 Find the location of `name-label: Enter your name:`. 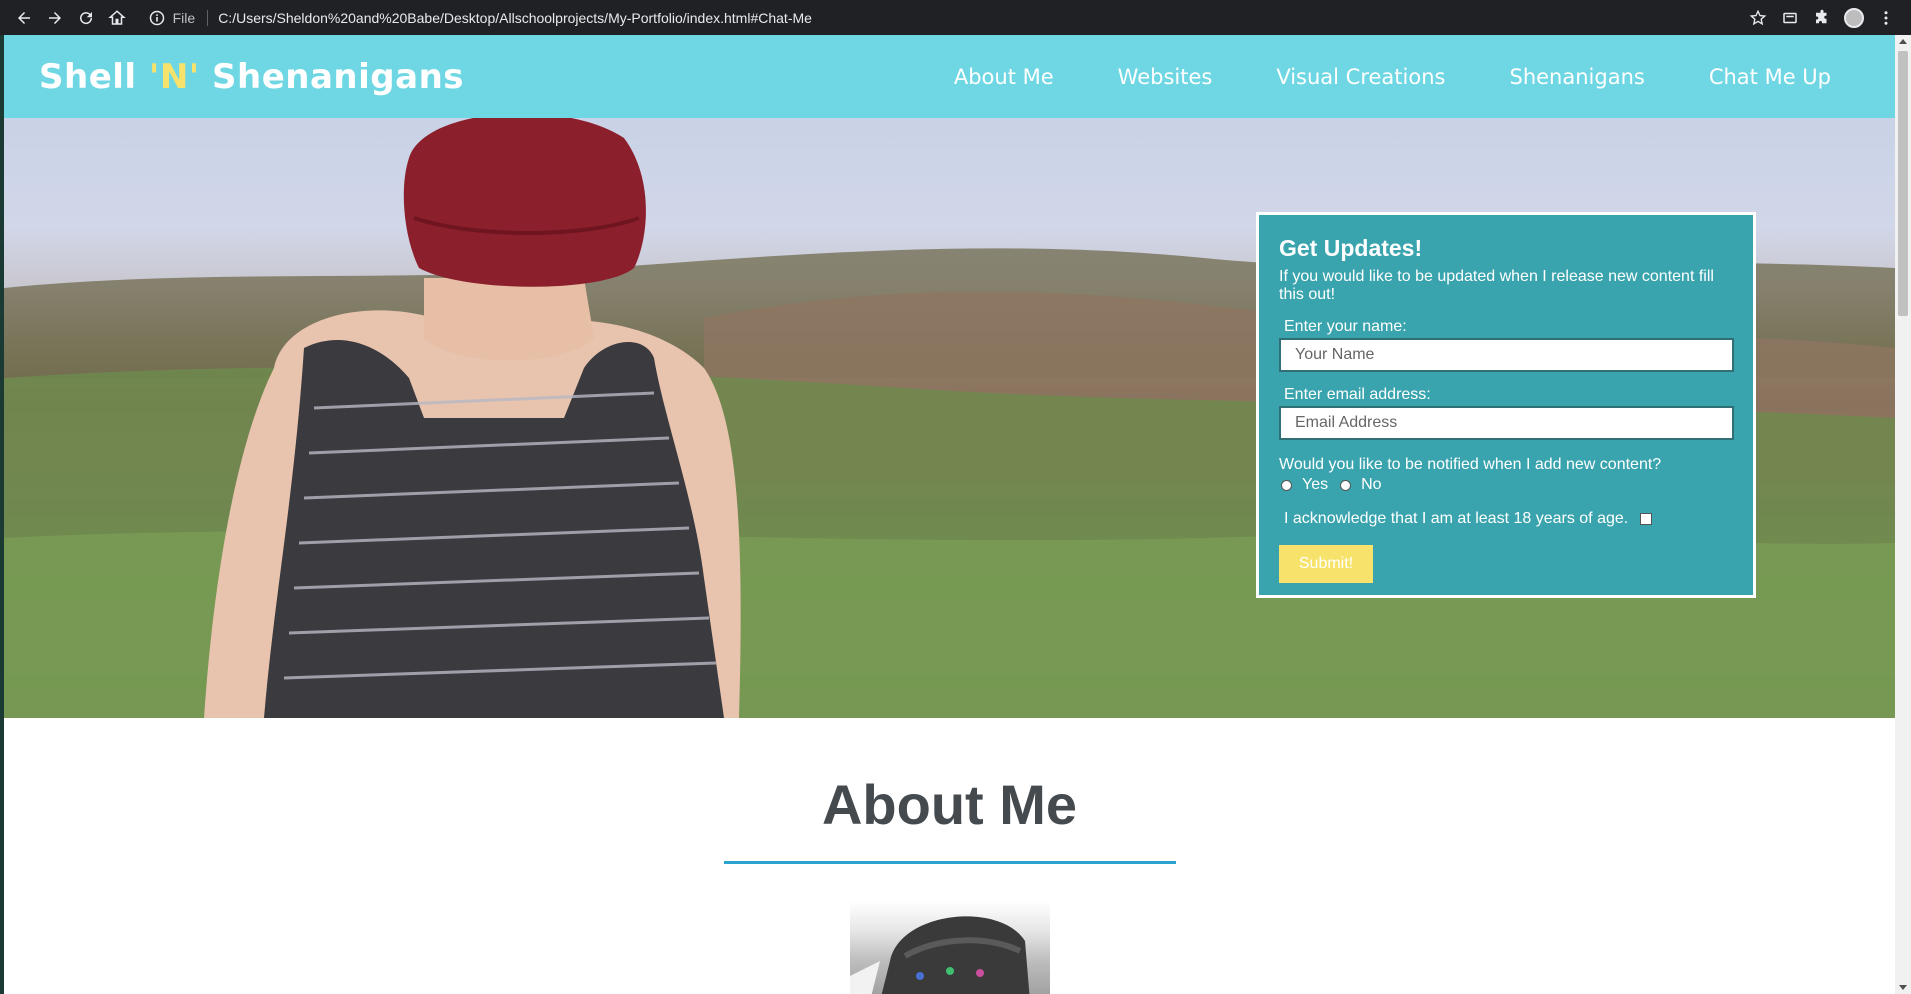

name-label: Enter your name: is located at coordinates (1345, 326).